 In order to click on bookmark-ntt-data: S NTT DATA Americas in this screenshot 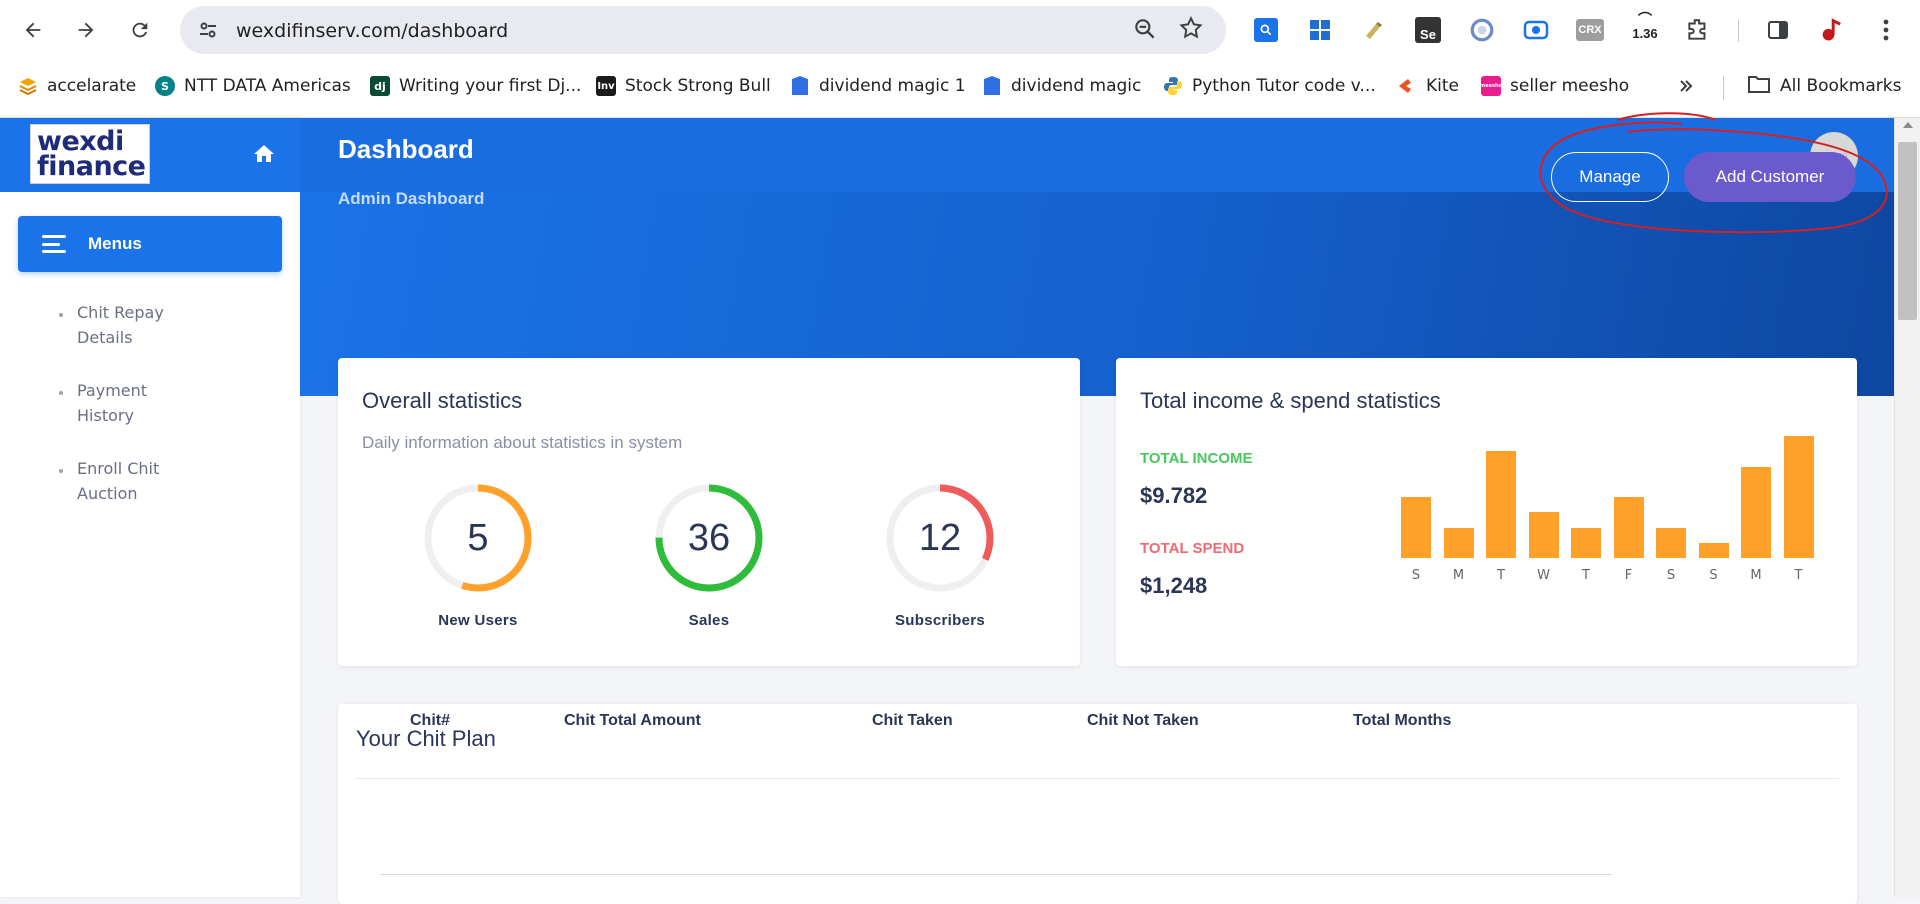, I will do `click(253, 86)`.